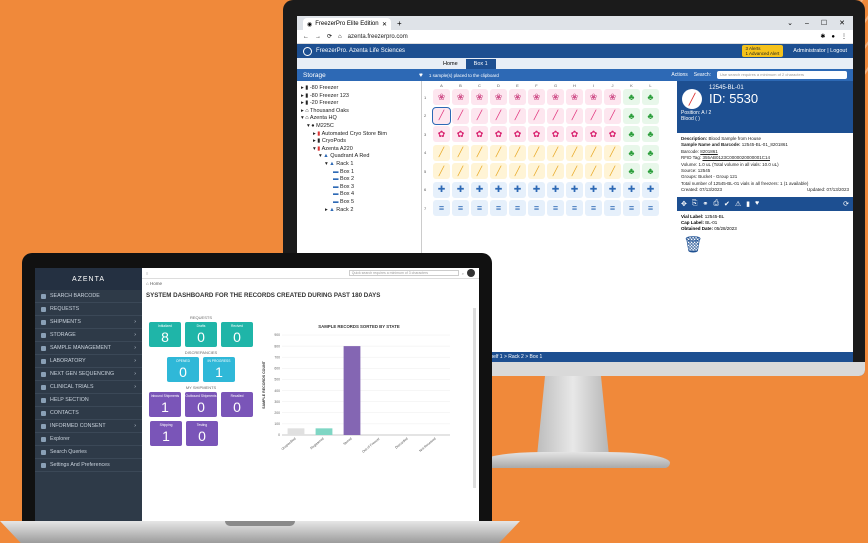 This screenshot has width=868, height=543. I want to click on sidebar-item: HELP SECTION, so click(88, 400).